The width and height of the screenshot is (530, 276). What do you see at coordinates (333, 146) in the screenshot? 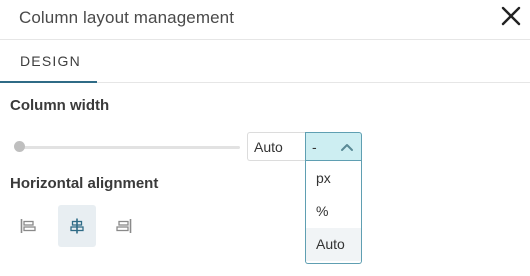
I see `unit-select: -` at bounding box center [333, 146].